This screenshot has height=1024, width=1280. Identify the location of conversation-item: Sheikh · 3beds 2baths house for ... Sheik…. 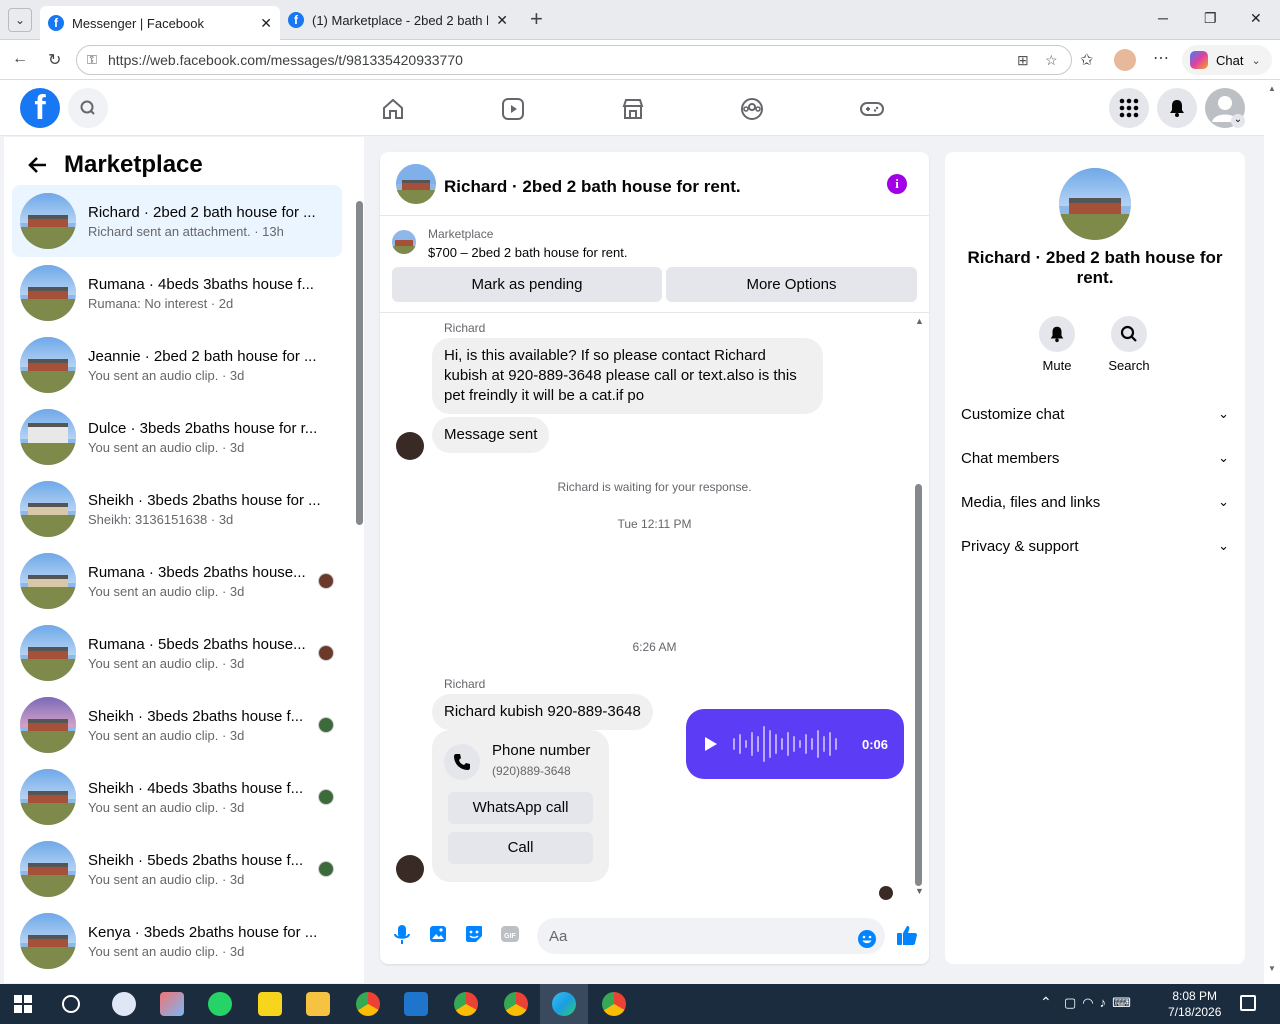
(177, 509).